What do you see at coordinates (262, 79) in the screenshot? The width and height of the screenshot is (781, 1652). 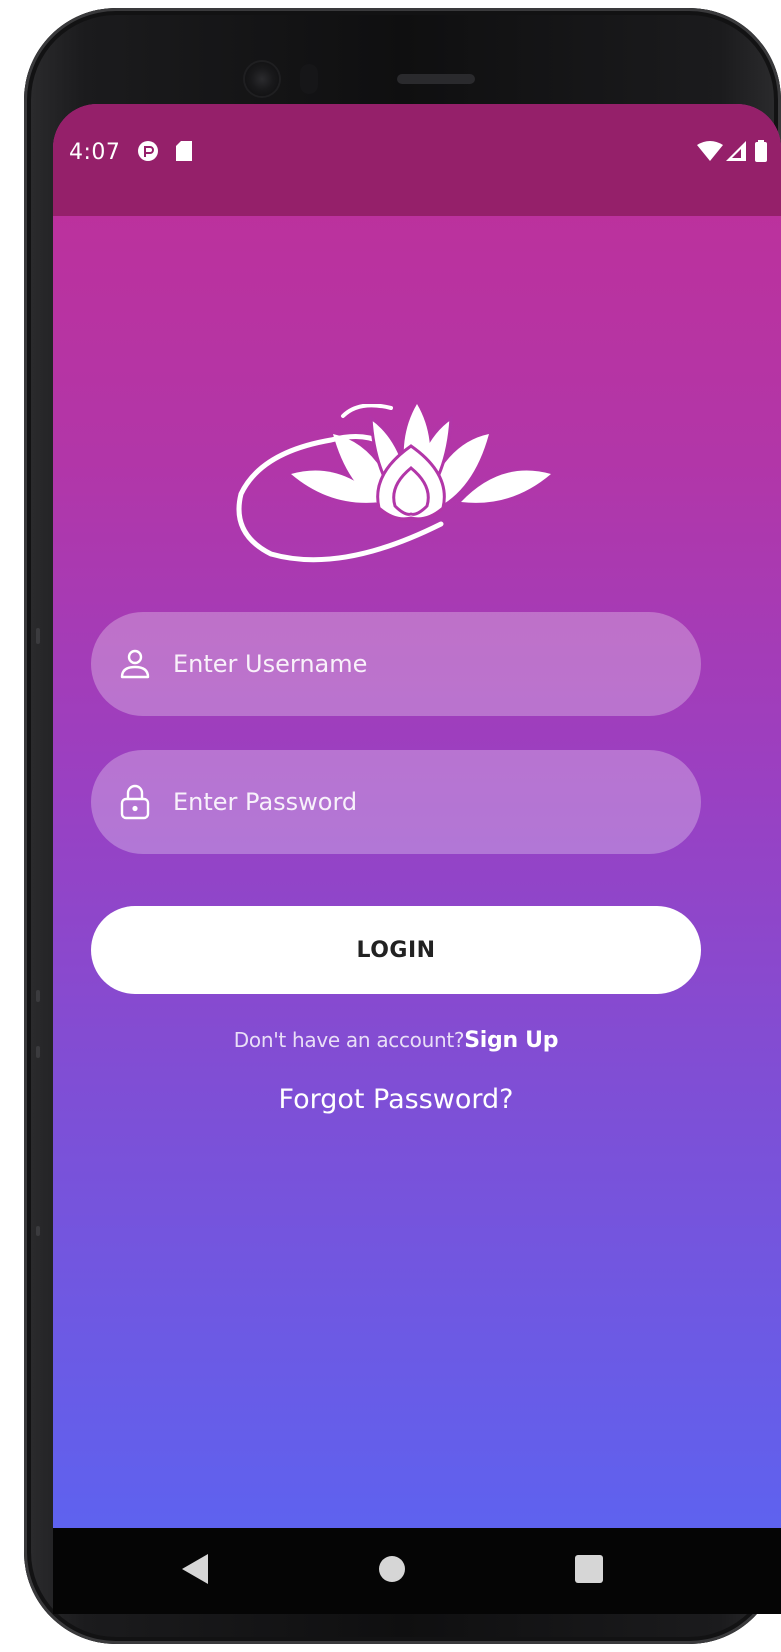 I see `front-camera` at bounding box center [262, 79].